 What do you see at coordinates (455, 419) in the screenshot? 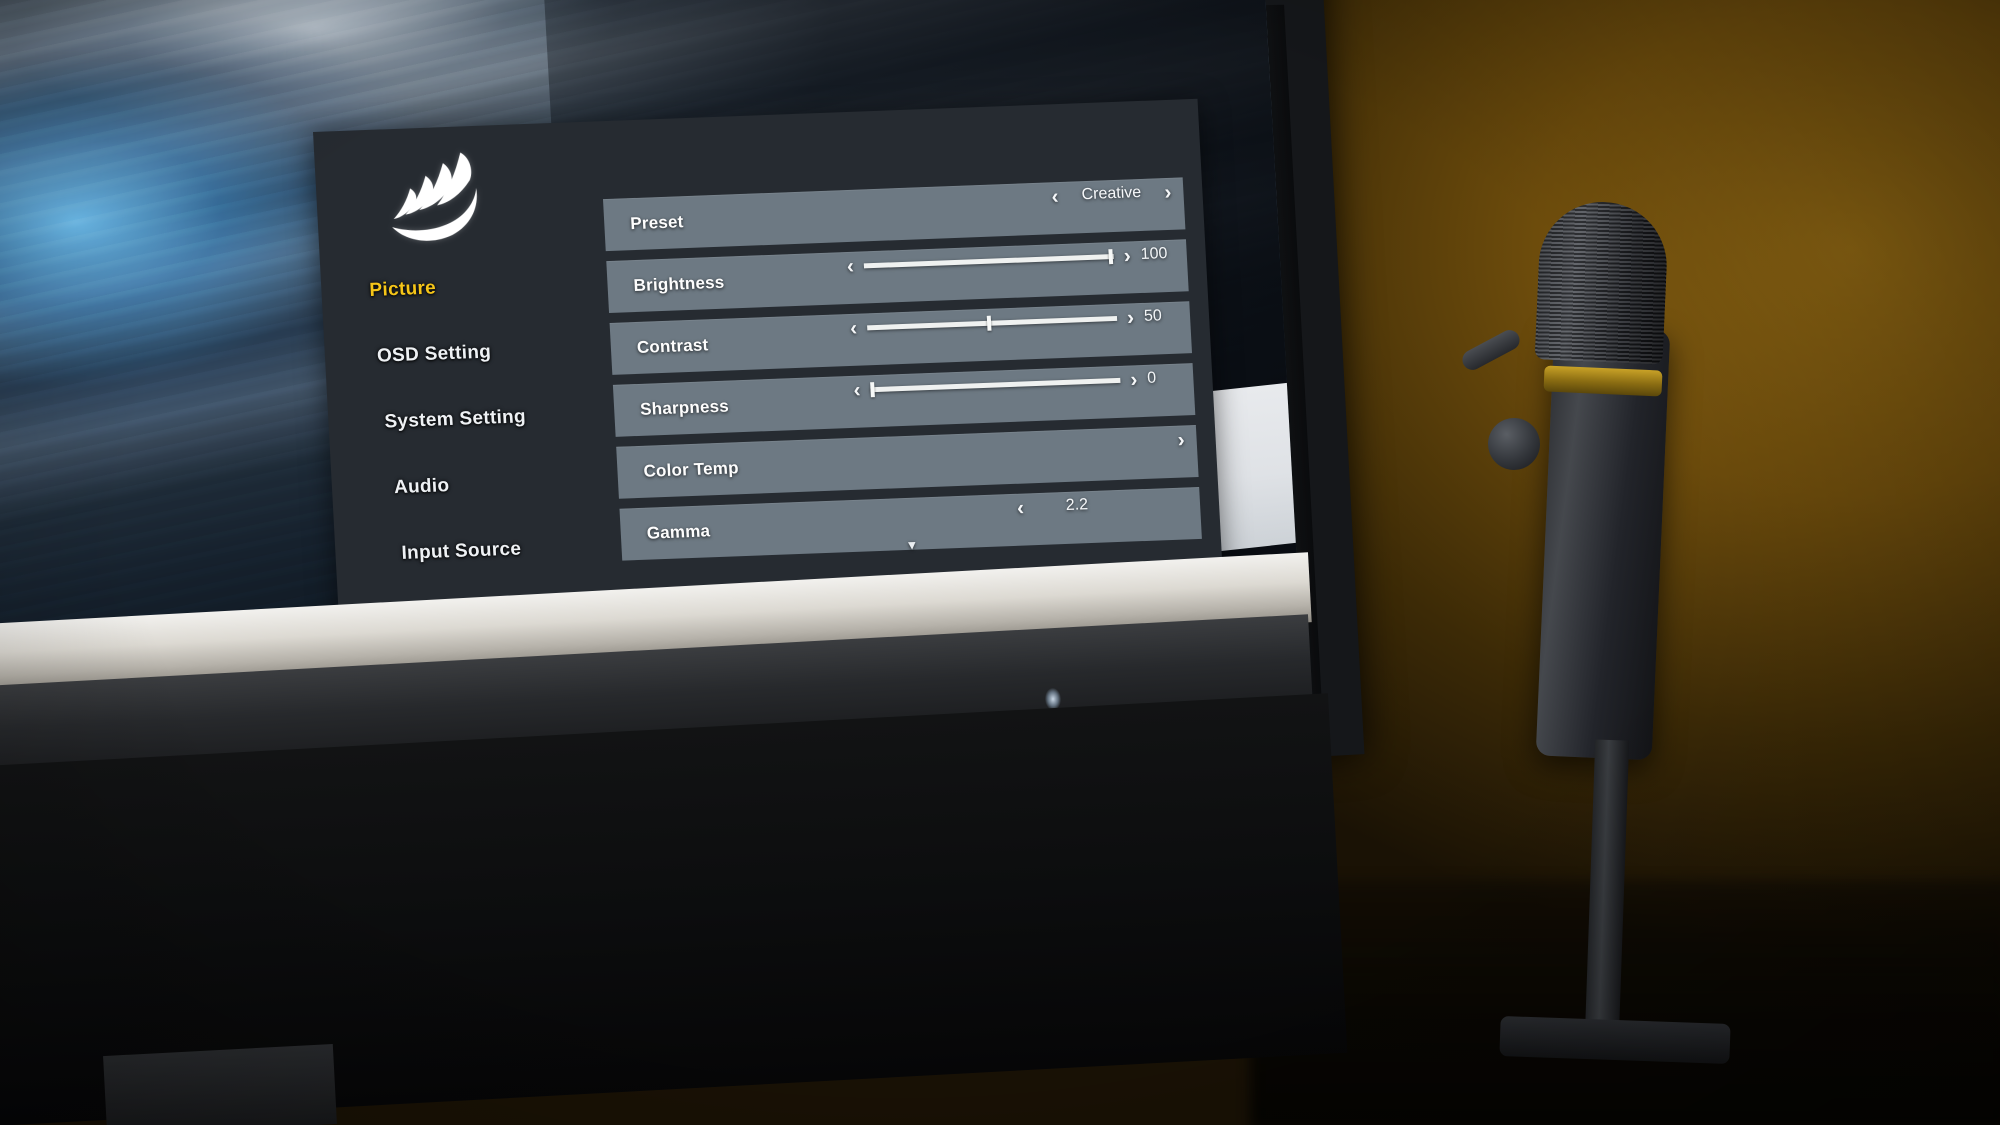
I see `nav-label: System Setting` at bounding box center [455, 419].